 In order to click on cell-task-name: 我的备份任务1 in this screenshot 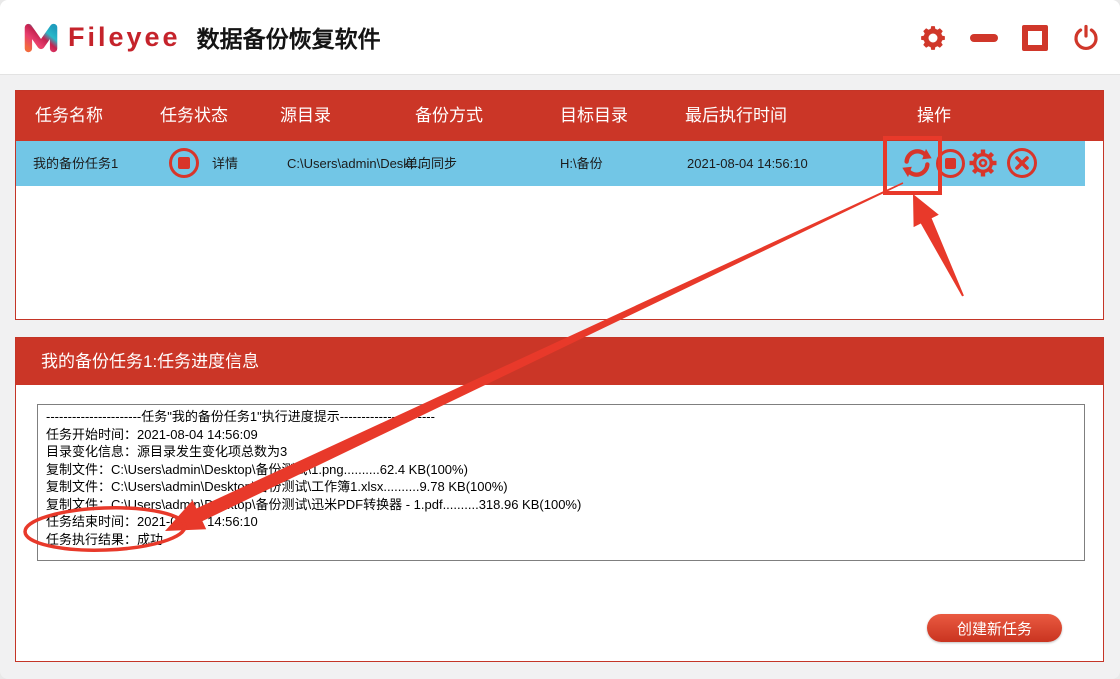, I will do `click(76, 163)`.